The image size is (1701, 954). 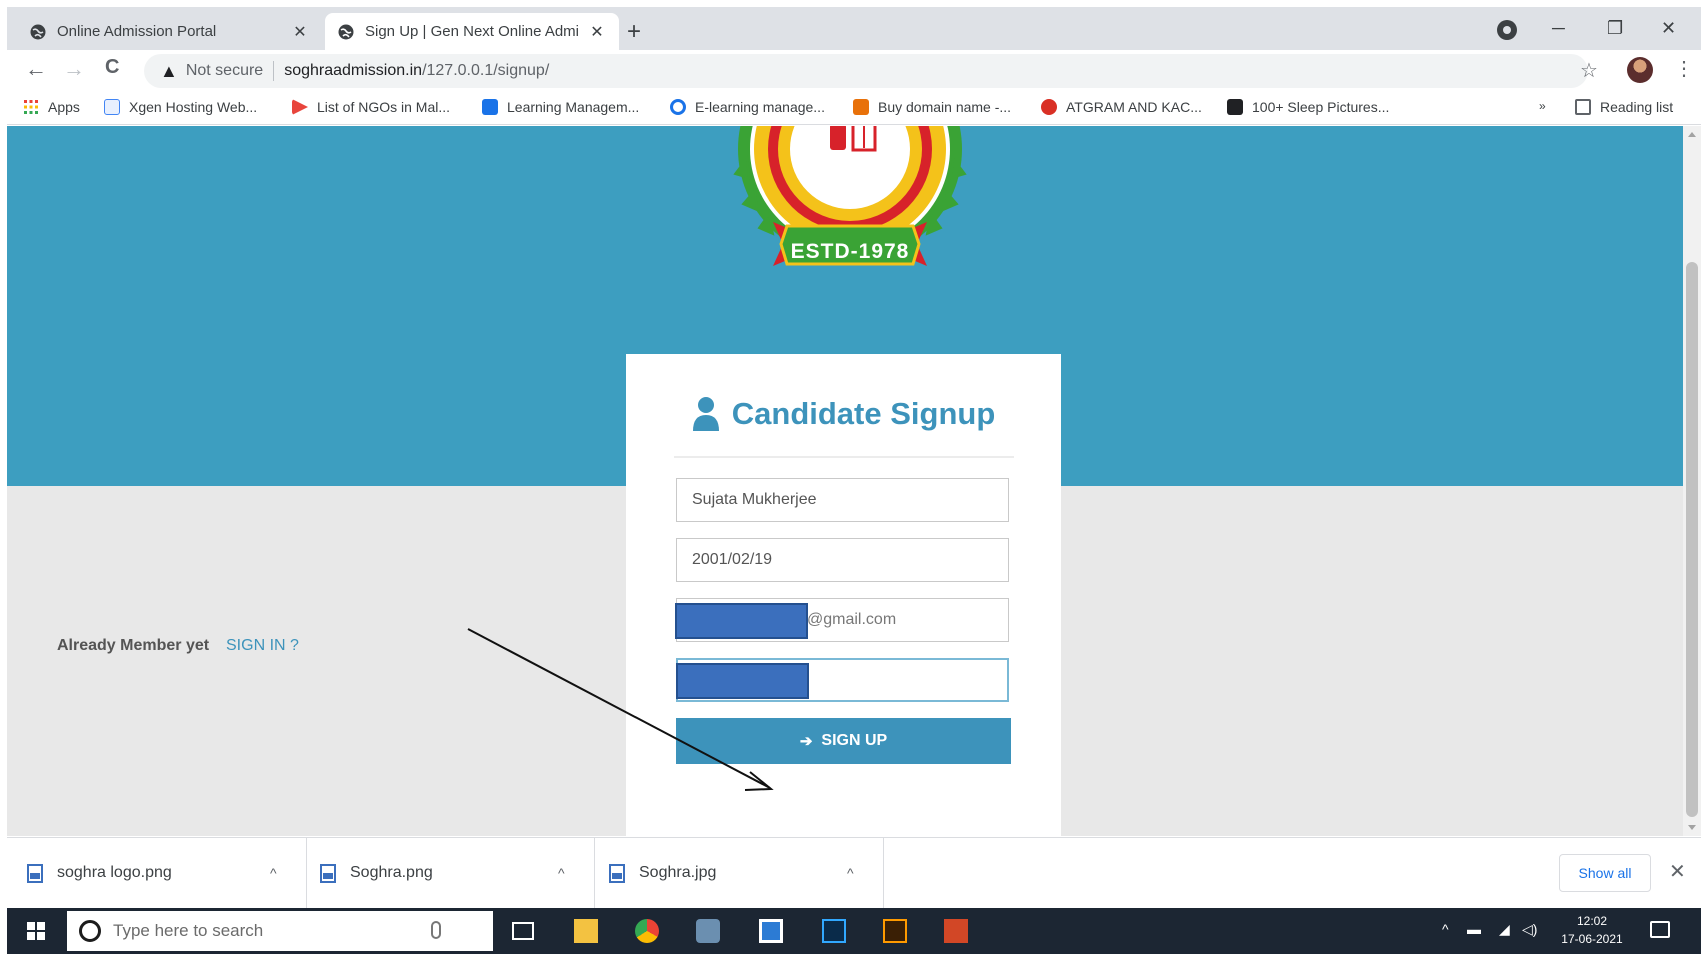 I want to click on file-explorer-icon, so click(x=586, y=931).